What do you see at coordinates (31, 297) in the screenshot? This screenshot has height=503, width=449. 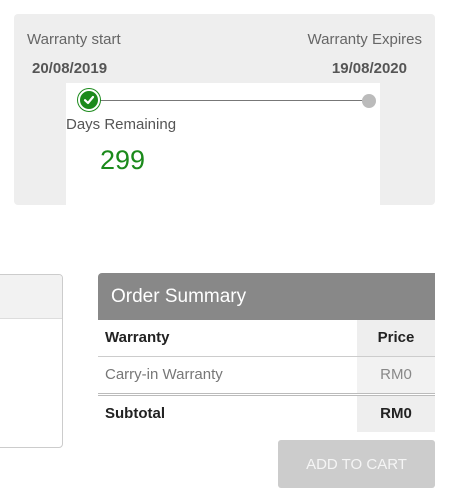 I see `left-panel-header` at bounding box center [31, 297].